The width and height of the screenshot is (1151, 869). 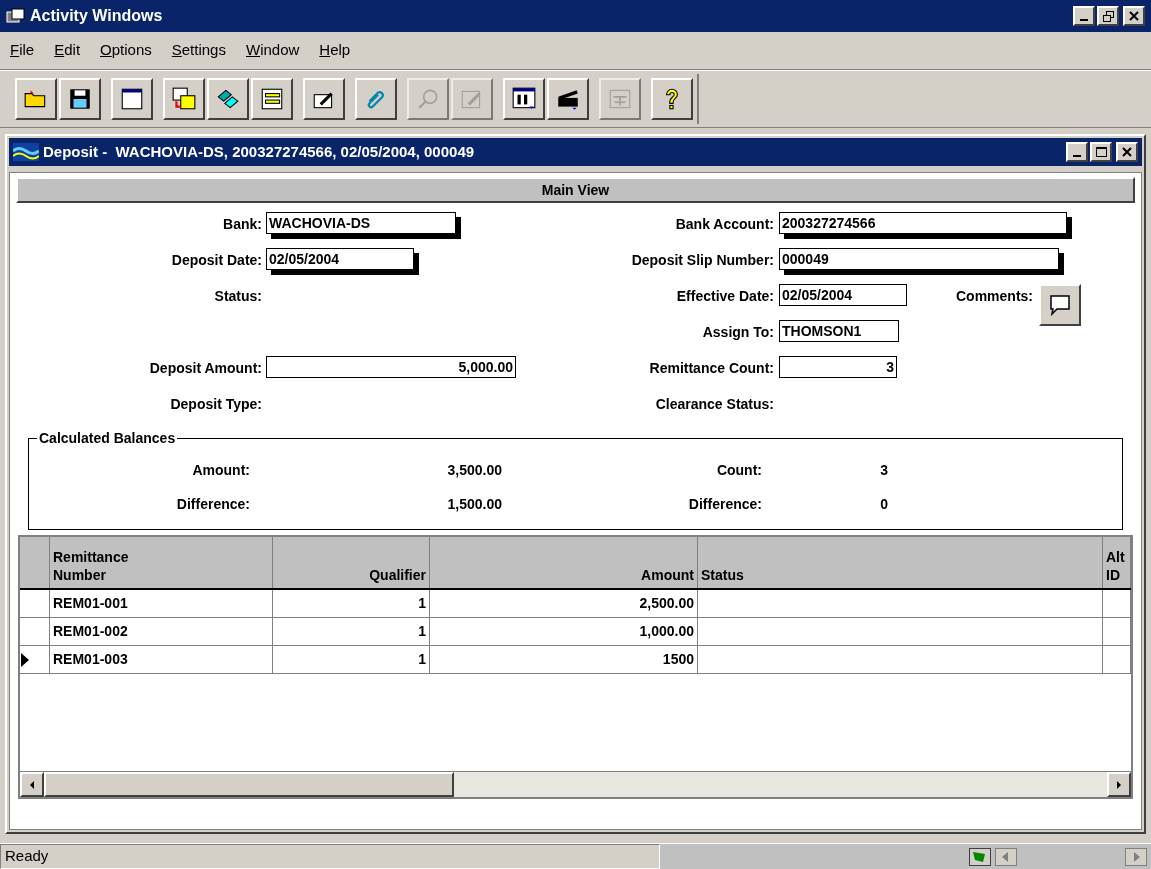 What do you see at coordinates (575, 784) in the screenshot?
I see `horizontal-scrollbar` at bounding box center [575, 784].